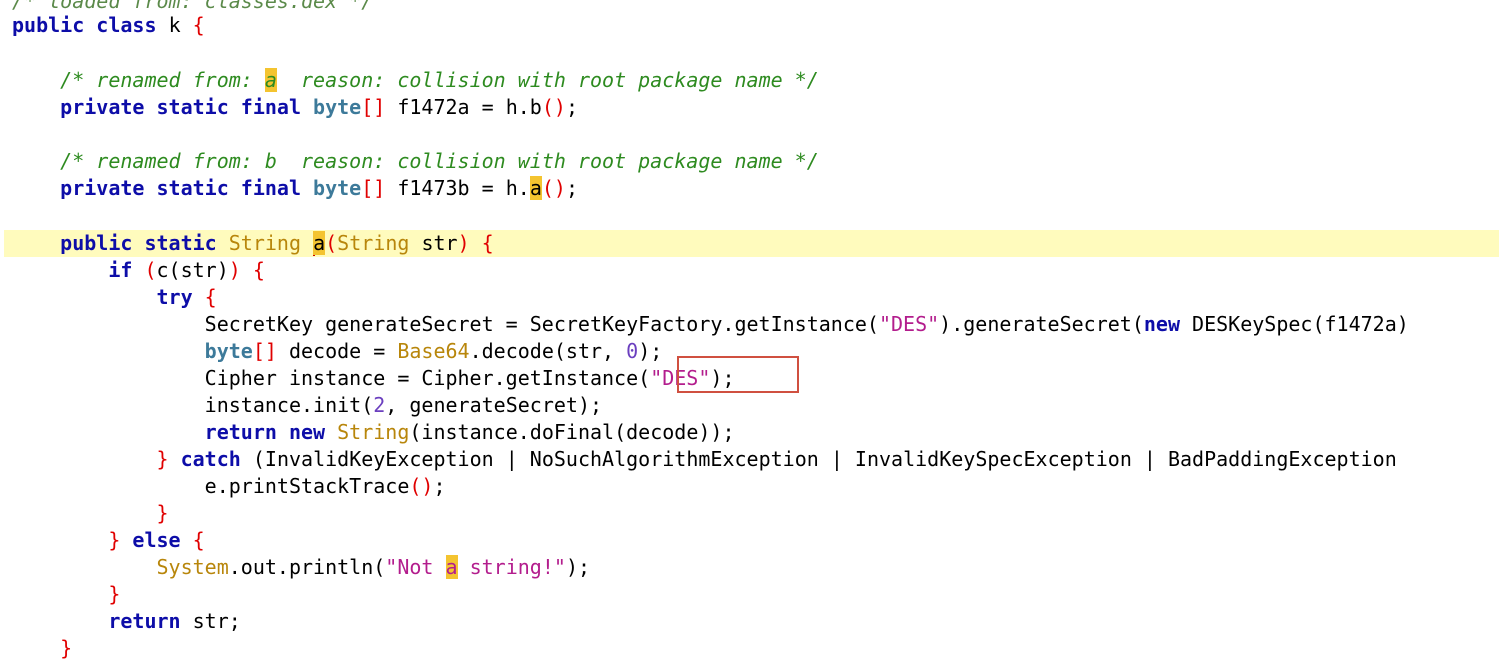  Describe the element at coordinates (126, 25) in the screenshot. I see `keyword: class` at that location.